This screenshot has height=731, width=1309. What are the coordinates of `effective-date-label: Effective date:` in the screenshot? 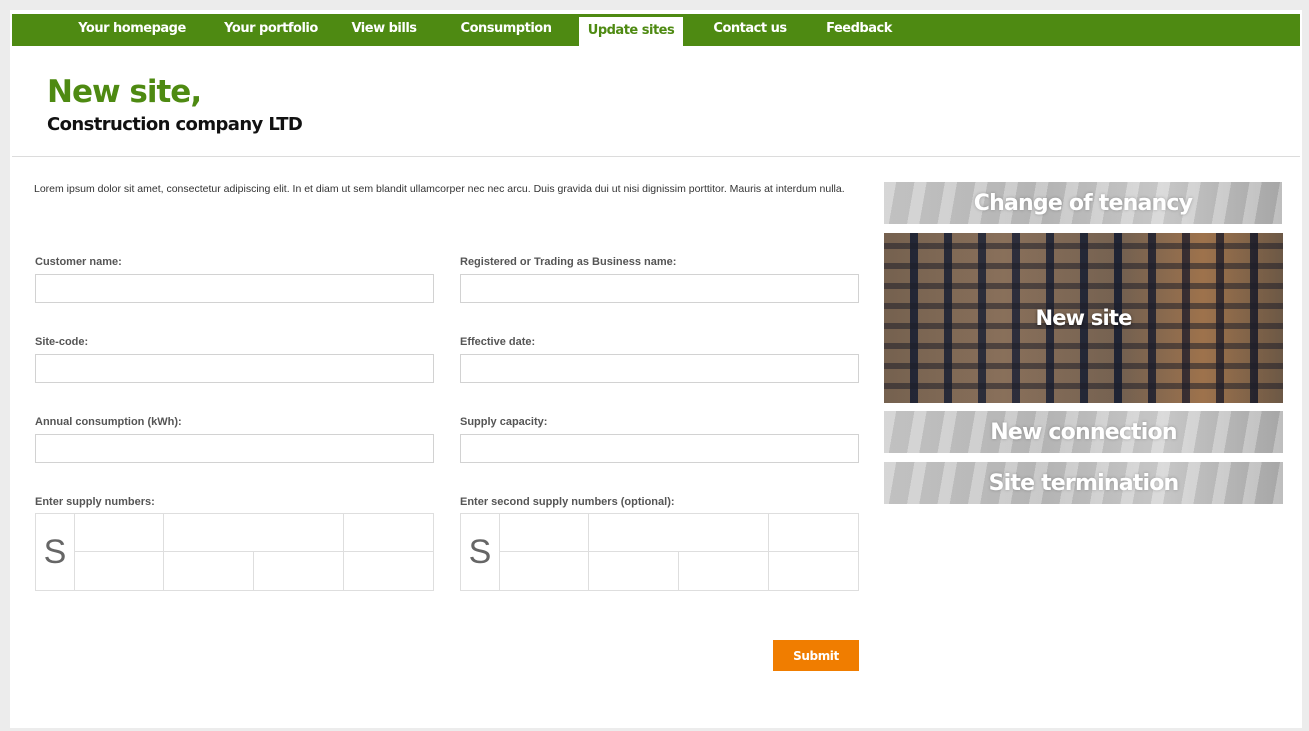 It's located at (498, 342).